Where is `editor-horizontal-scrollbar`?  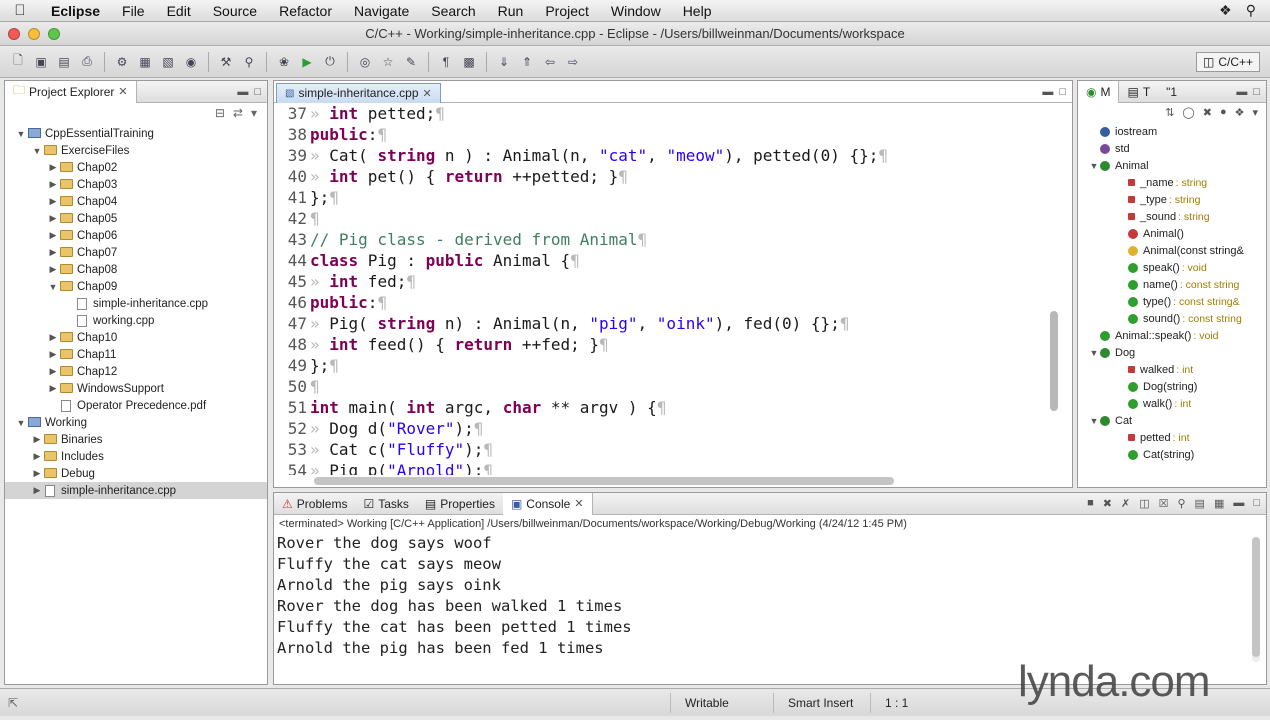
editor-horizontal-scrollbar is located at coordinates (684, 481).